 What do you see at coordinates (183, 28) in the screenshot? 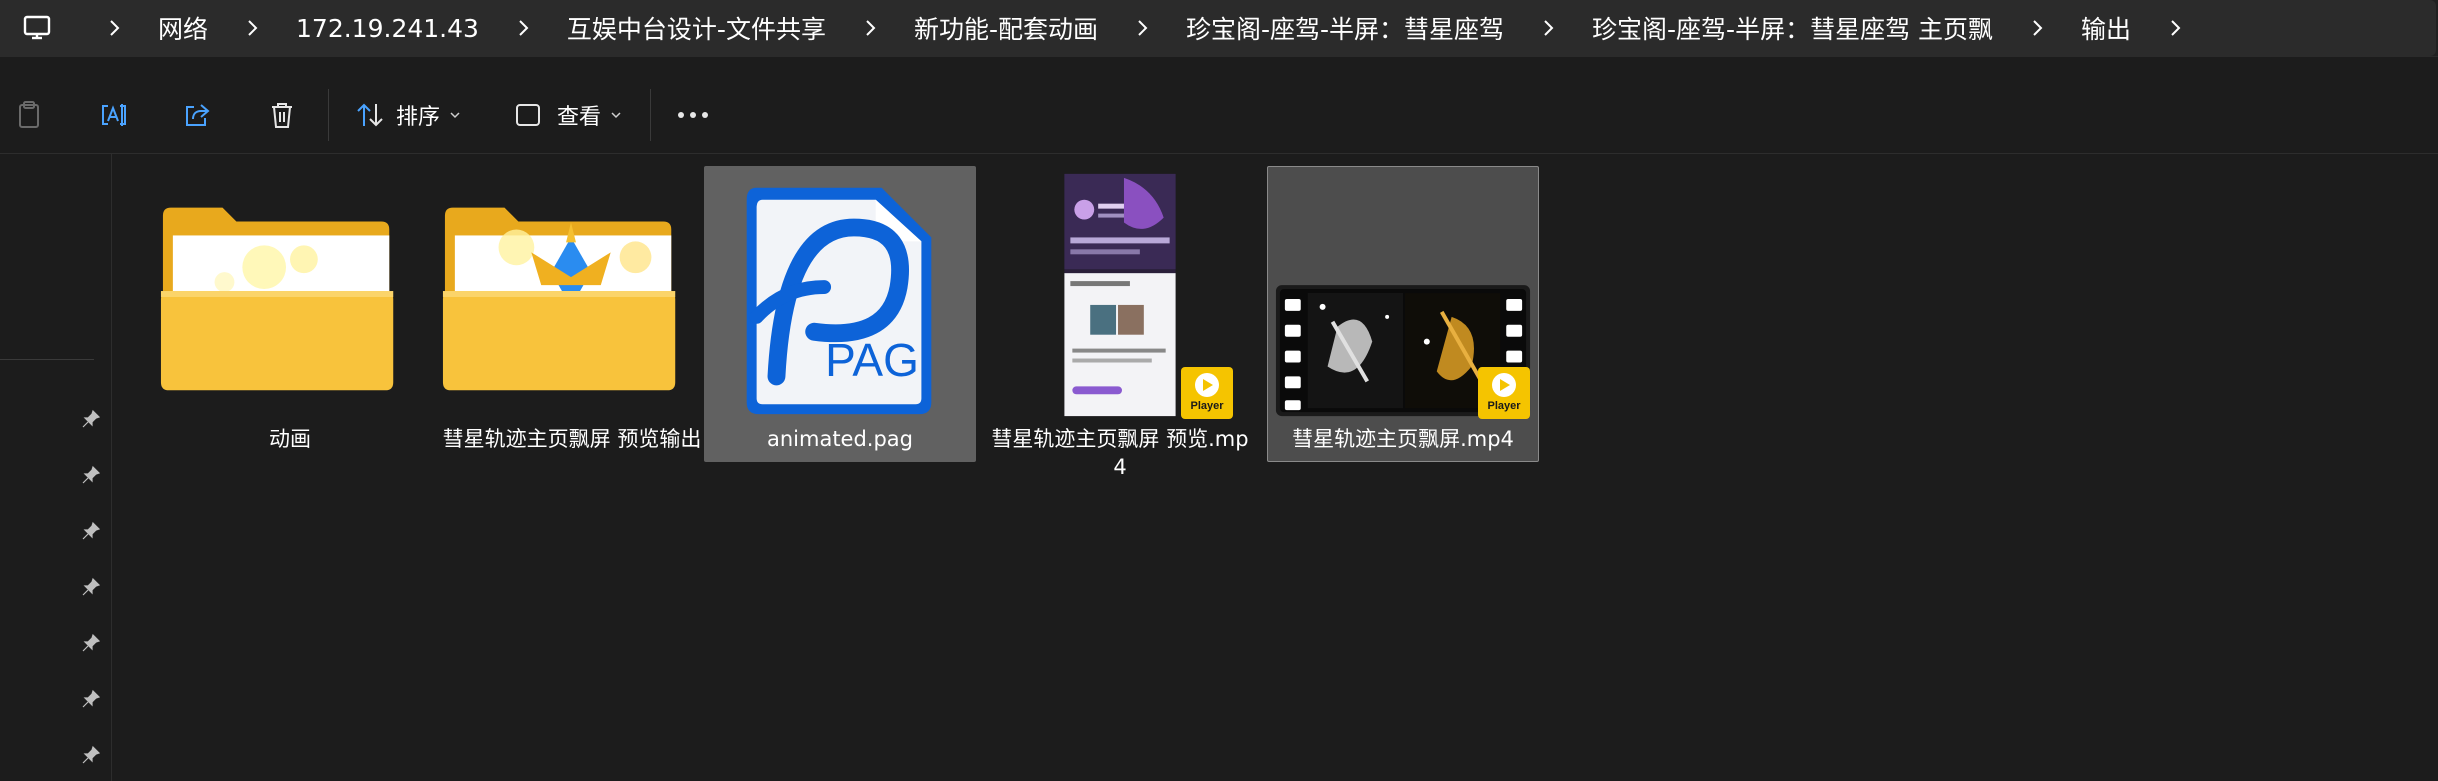
I see `breadcrumb-item-network: 网络` at bounding box center [183, 28].